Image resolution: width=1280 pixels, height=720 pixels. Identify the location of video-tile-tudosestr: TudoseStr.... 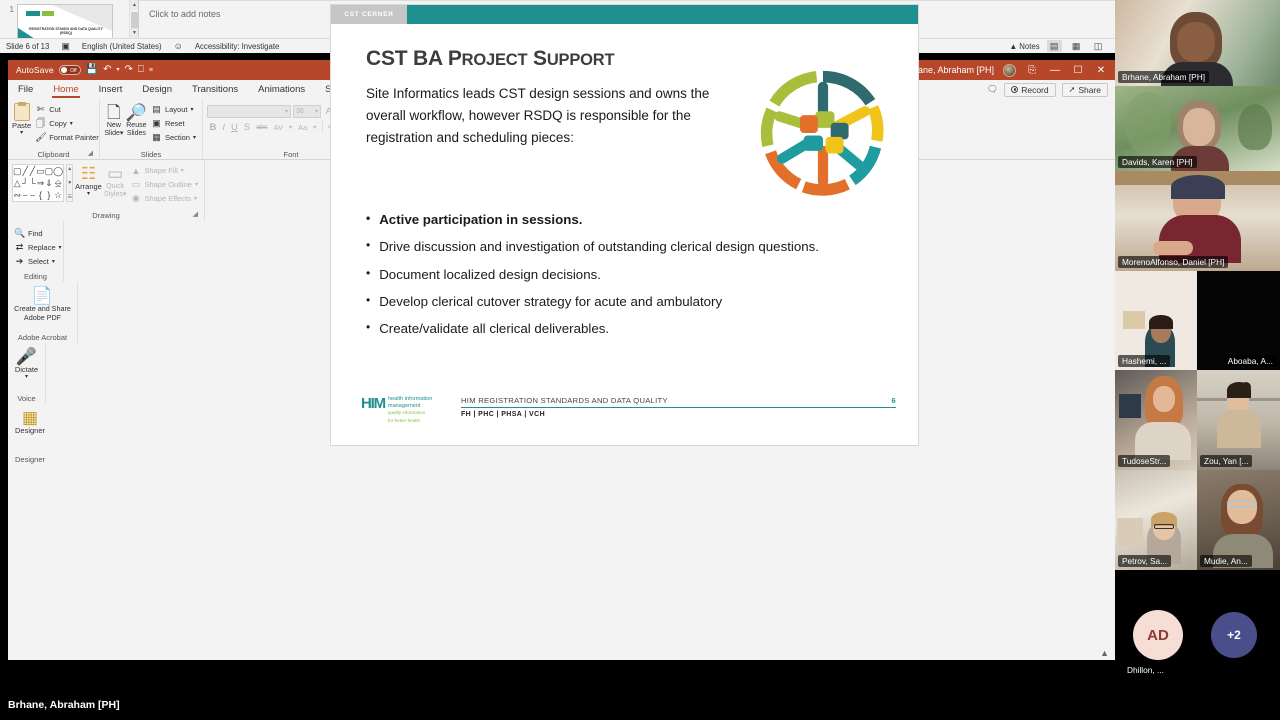
(1156, 420).